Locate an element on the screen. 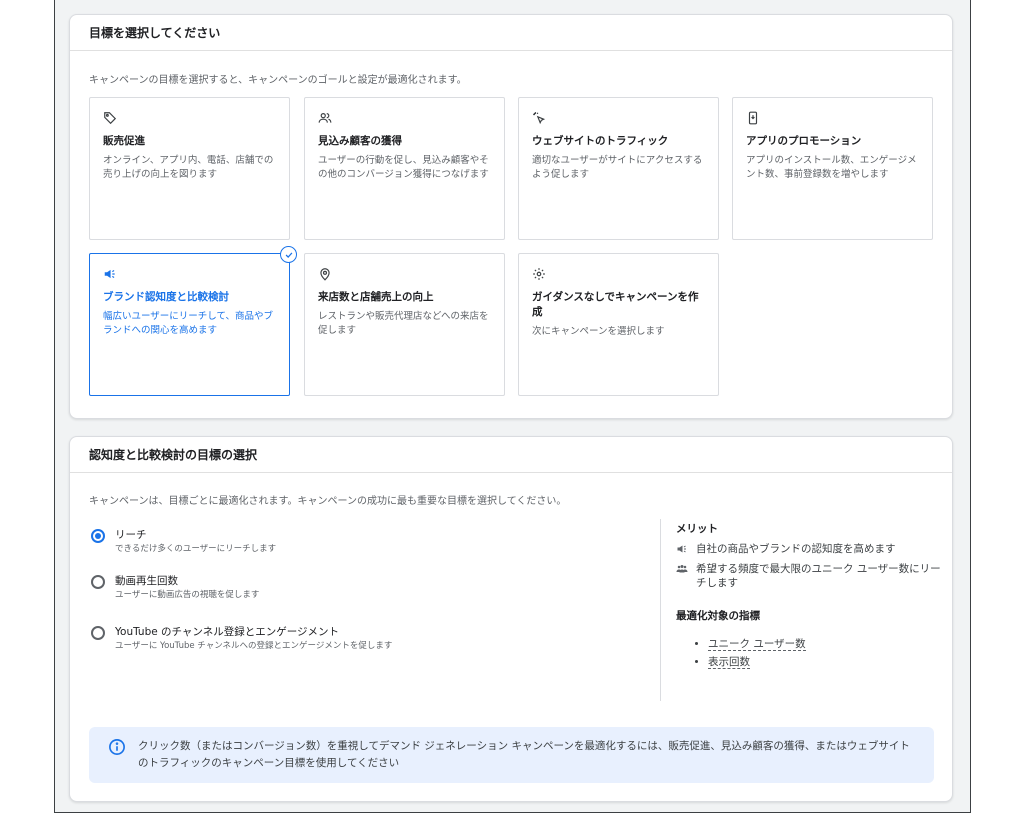 Image resolution: width=1024 pixels, height=813 pixels. info-icon is located at coordinates (117, 747).